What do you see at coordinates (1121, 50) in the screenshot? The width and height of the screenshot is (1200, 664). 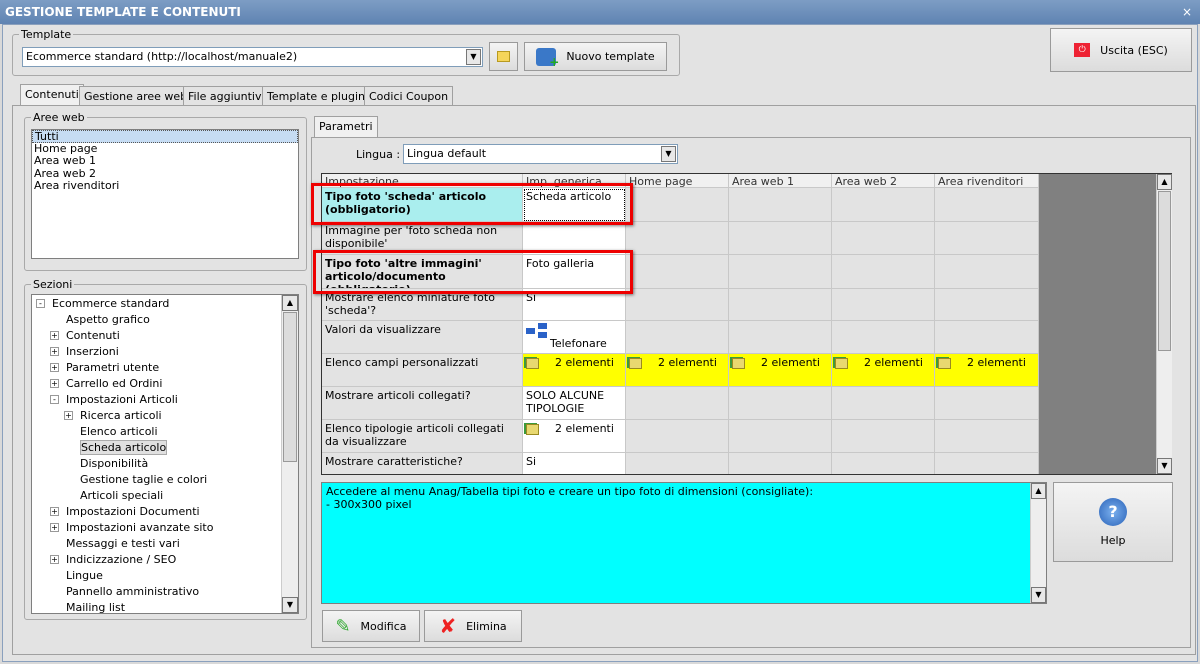 I see `exit-button: ⏻ Uscita (ESC)` at bounding box center [1121, 50].